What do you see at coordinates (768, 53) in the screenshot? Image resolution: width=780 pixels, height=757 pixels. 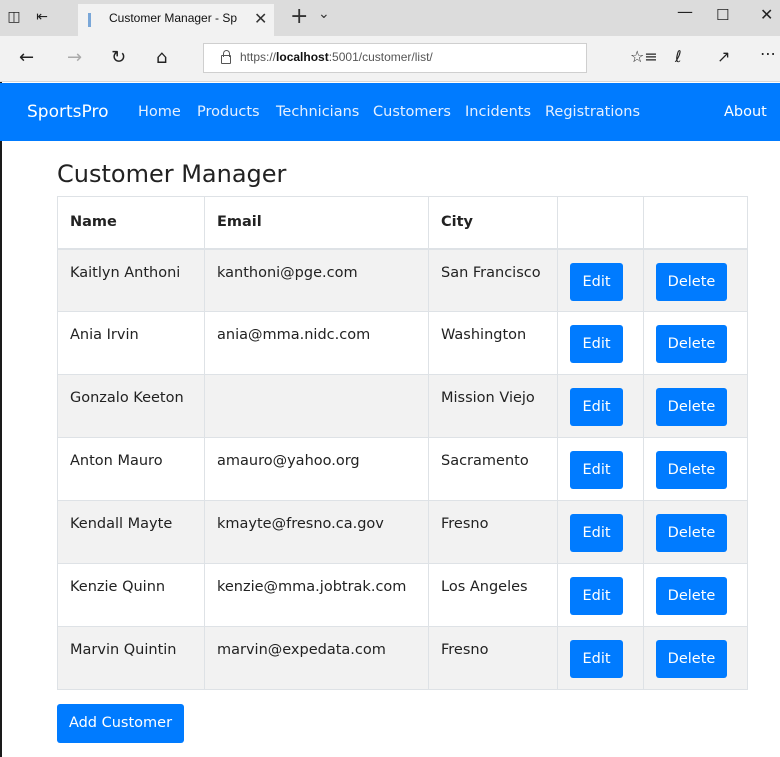 I see `more-icon: ⋯` at bounding box center [768, 53].